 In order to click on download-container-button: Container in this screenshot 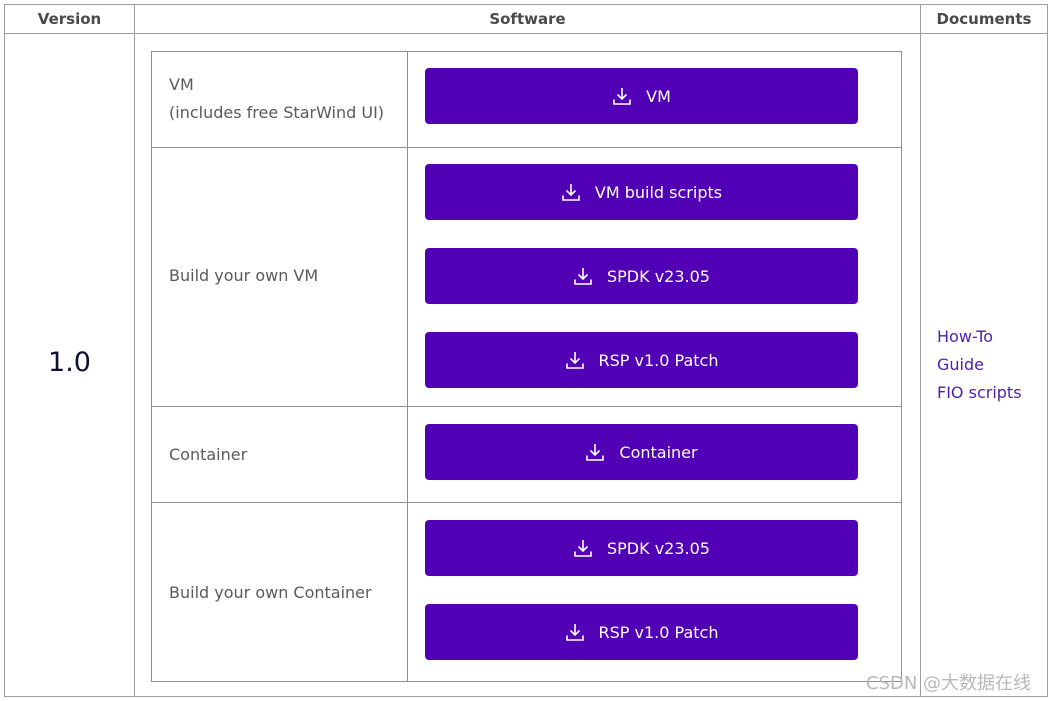, I will do `click(641, 452)`.